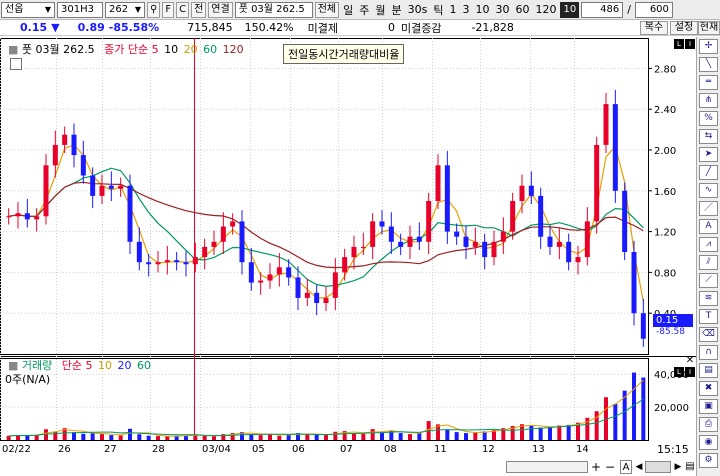 This screenshot has height=476, width=720. What do you see at coordinates (570, 9) in the screenshot?
I see `count-selected: 10` at bounding box center [570, 9].